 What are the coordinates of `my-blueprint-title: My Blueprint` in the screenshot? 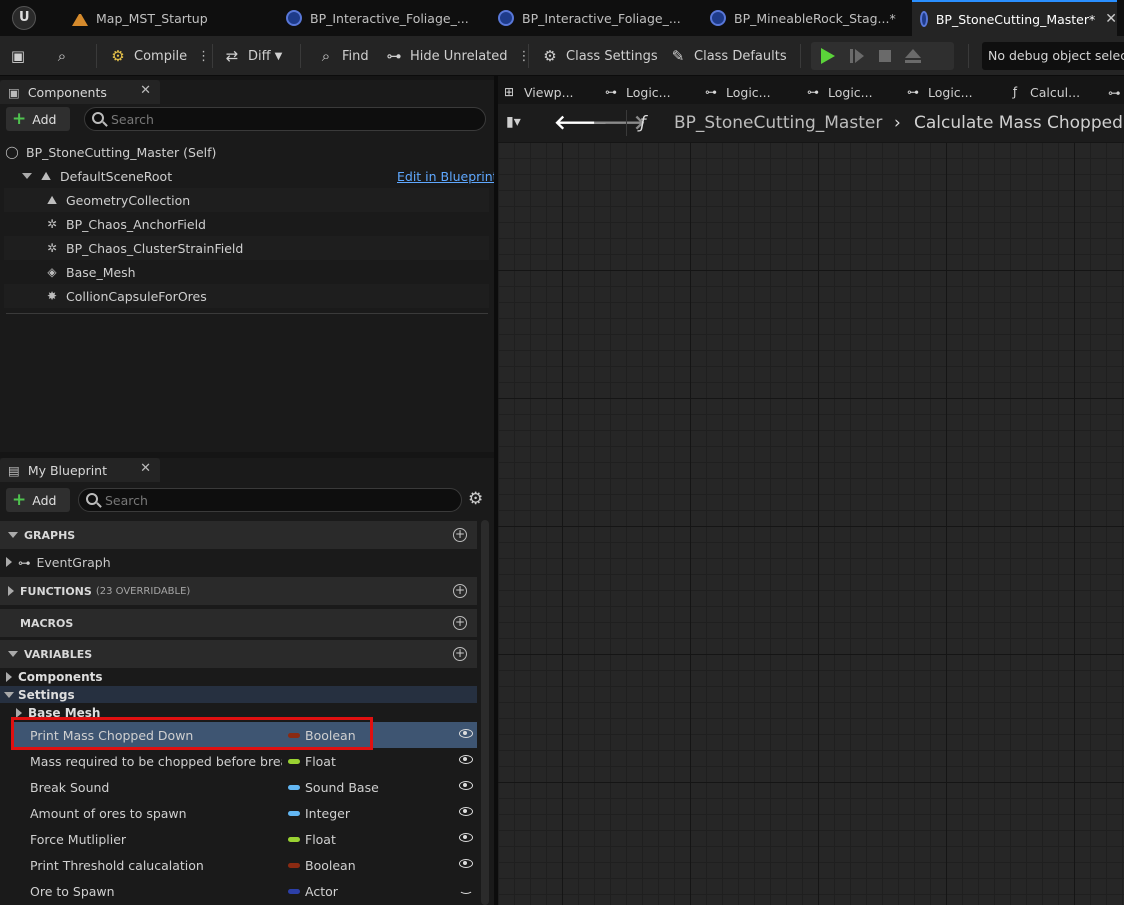 It's located at (67, 470).